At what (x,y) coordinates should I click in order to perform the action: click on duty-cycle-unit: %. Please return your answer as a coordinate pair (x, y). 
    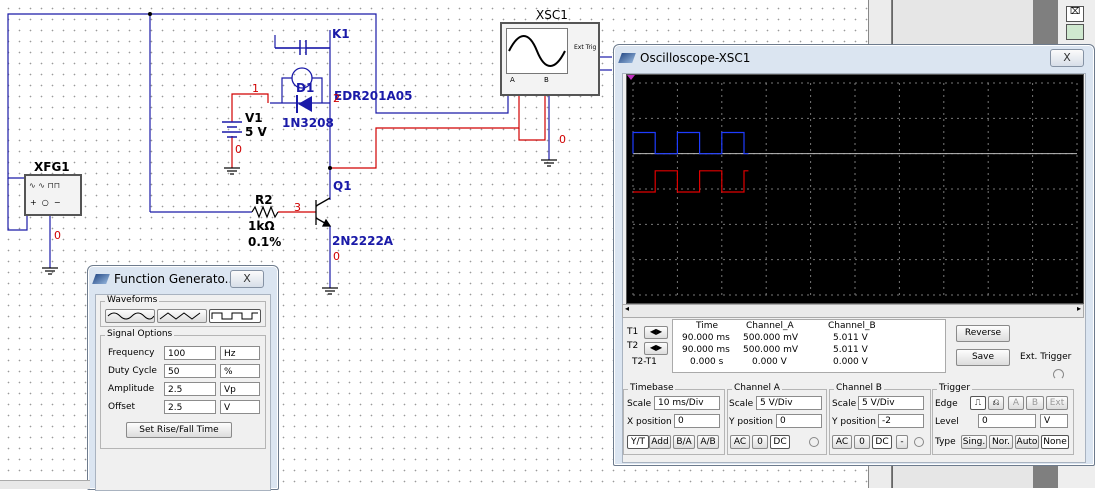
    Looking at the image, I should click on (240, 371).